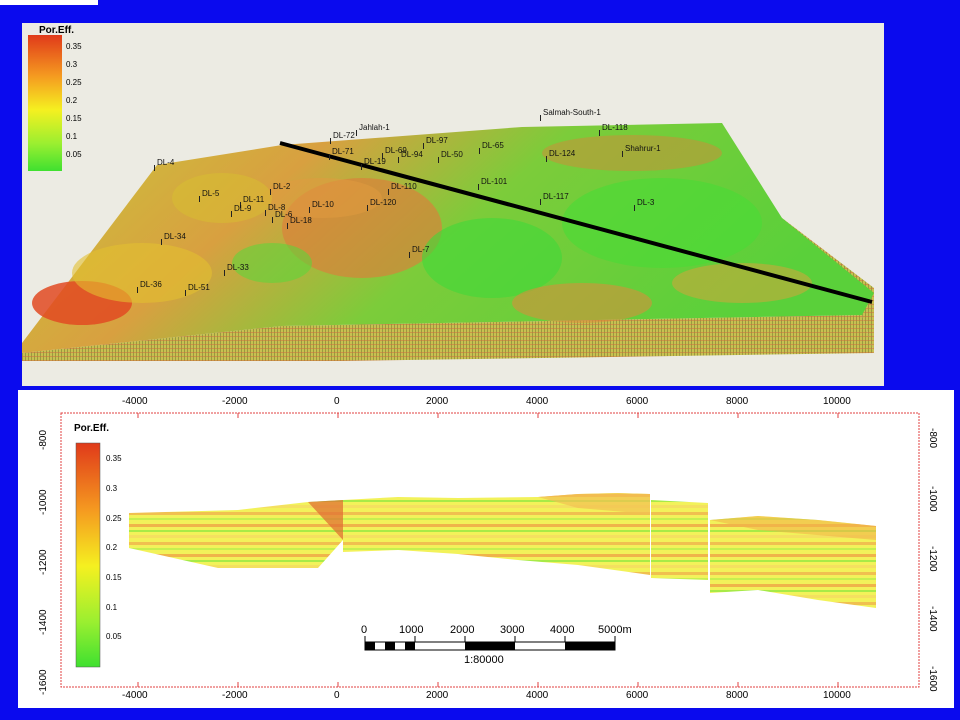  What do you see at coordinates (437, 401) in the screenshot?
I see `x-tick-top: 2000` at bounding box center [437, 401].